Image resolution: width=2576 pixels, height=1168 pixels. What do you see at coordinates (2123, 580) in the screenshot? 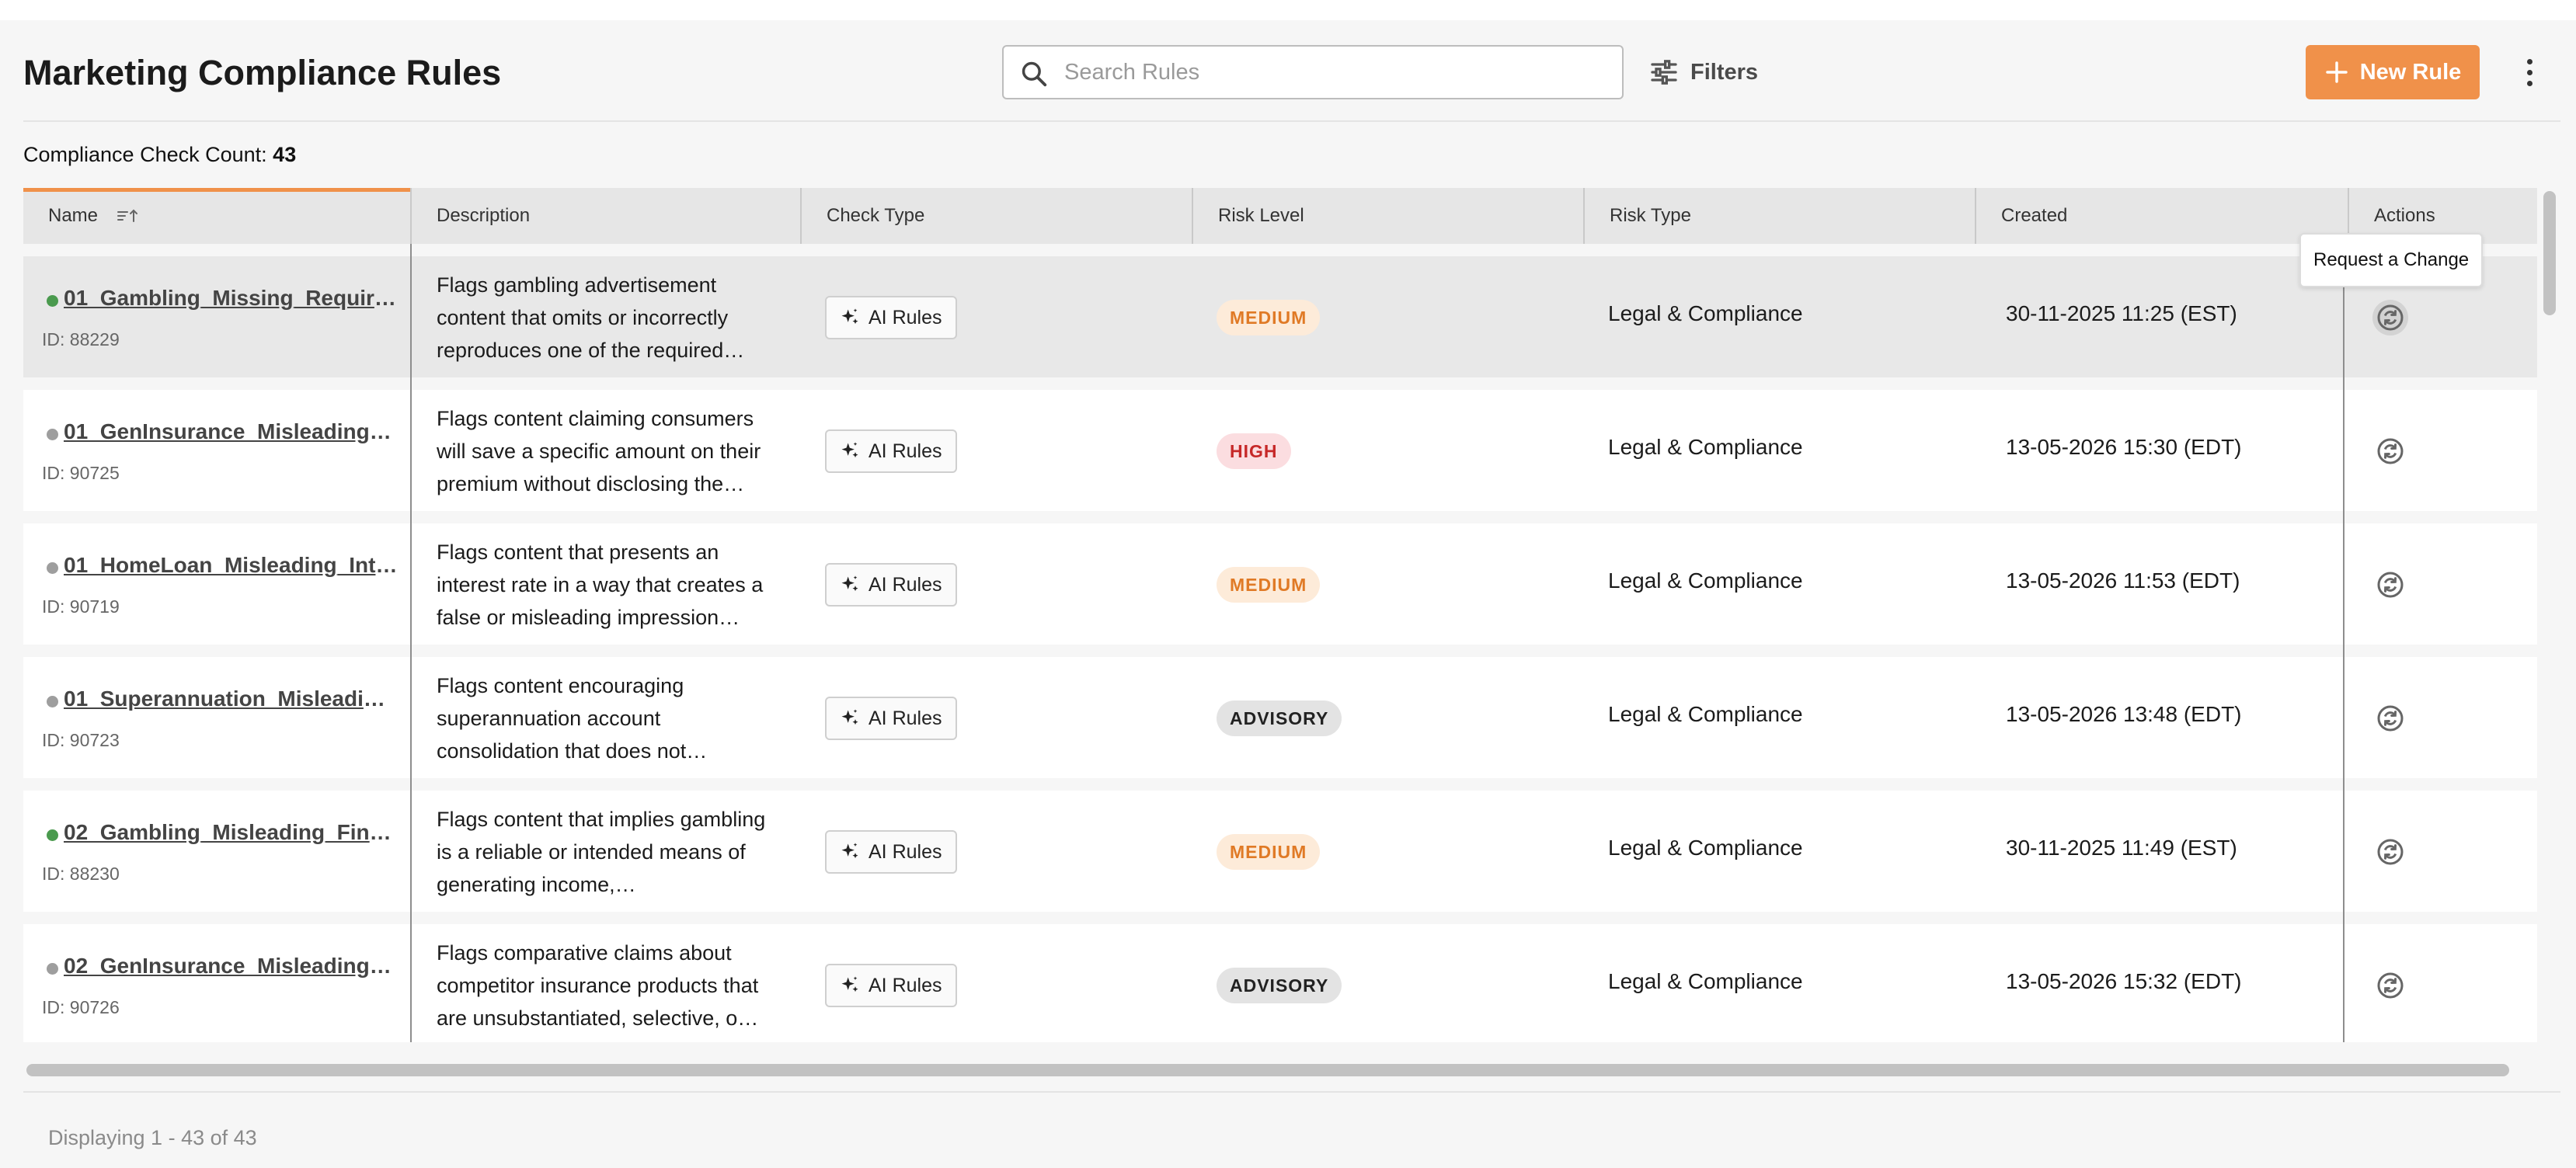
I see `created-cell: 13-05-2026 11:53 (EDT)` at bounding box center [2123, 580].